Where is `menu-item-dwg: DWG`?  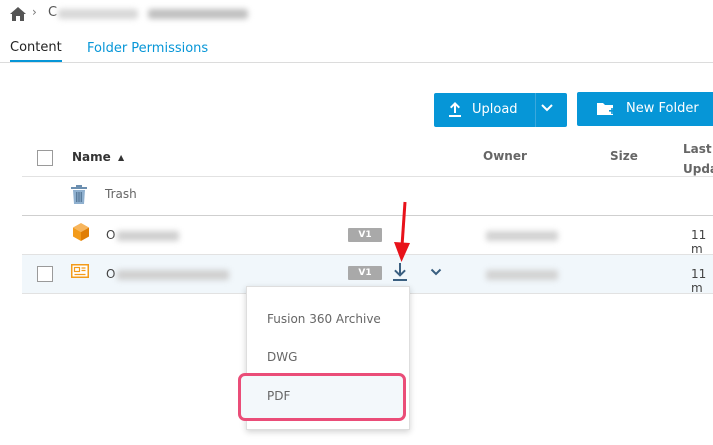
menu-item-dwg: DWG is located at coordinates (282, 357).